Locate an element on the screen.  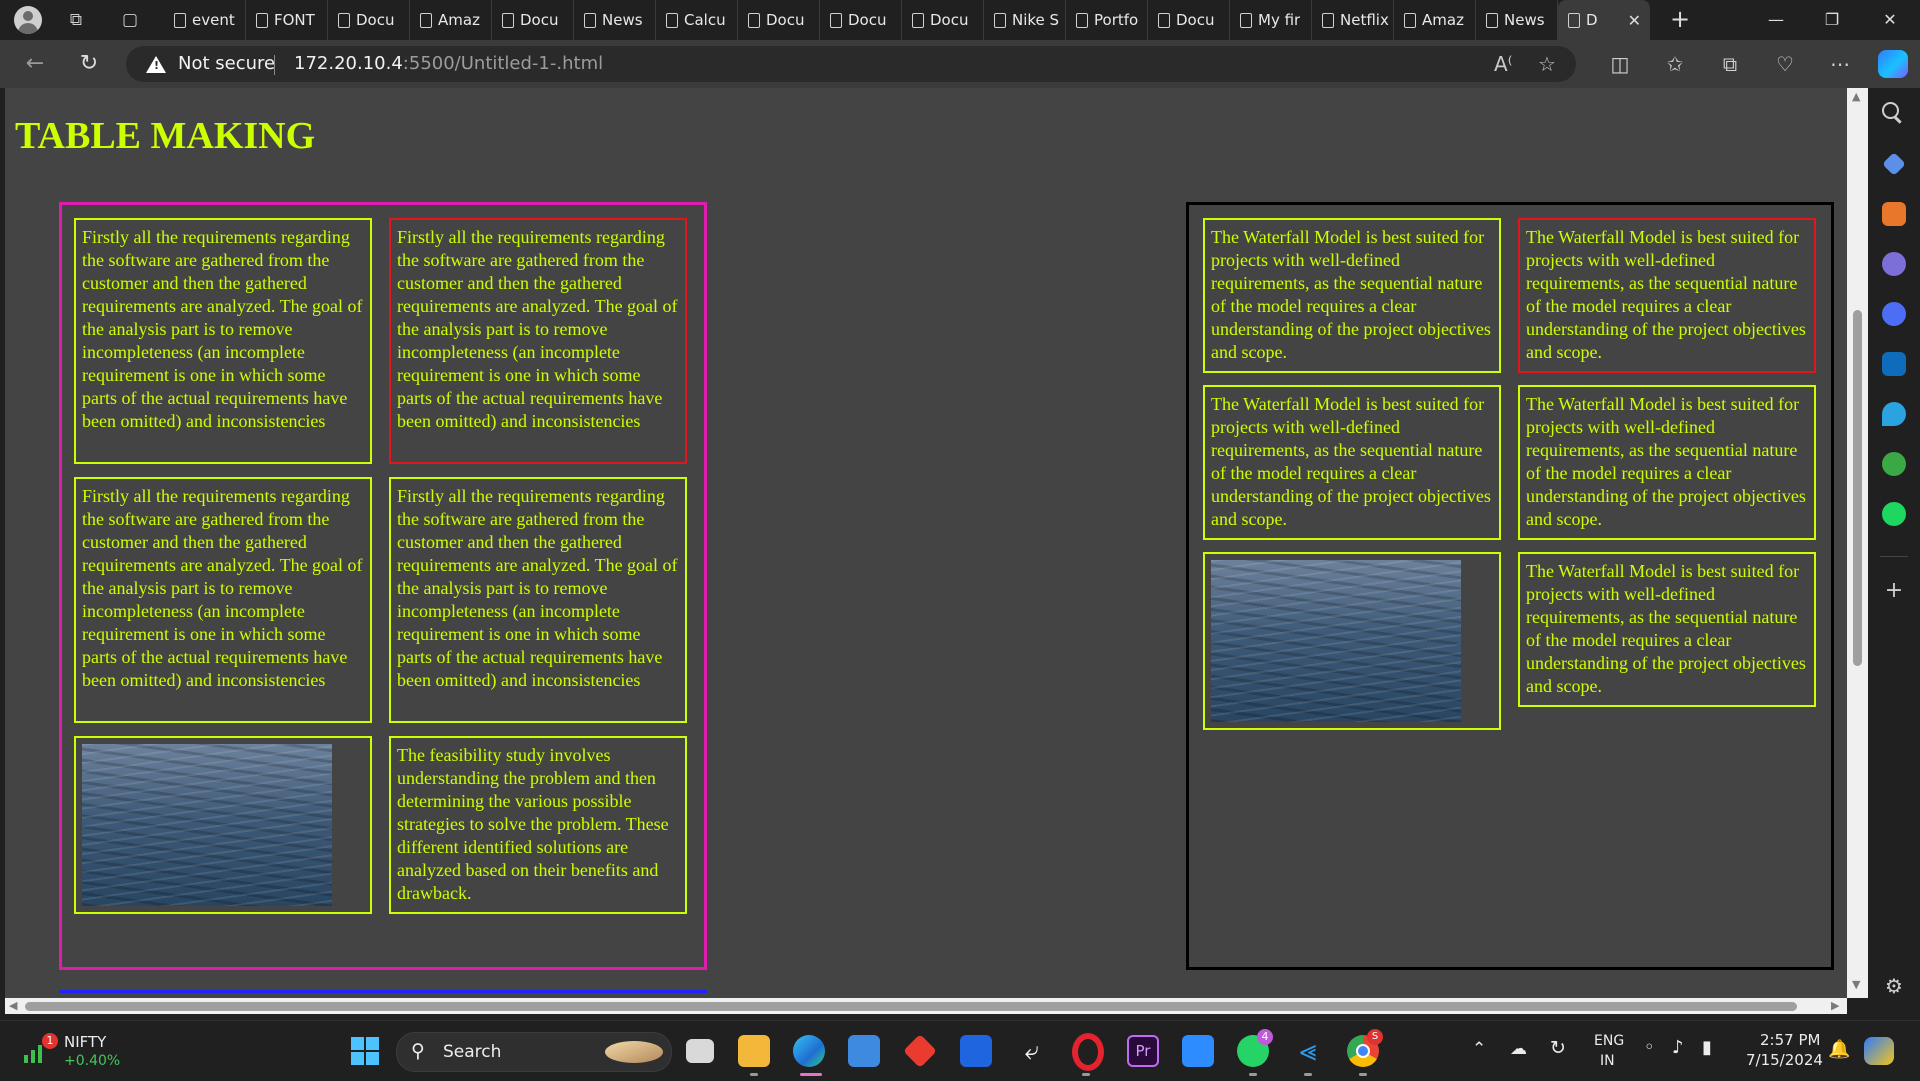
tab: Calcu is located at coordinates (697, 20).